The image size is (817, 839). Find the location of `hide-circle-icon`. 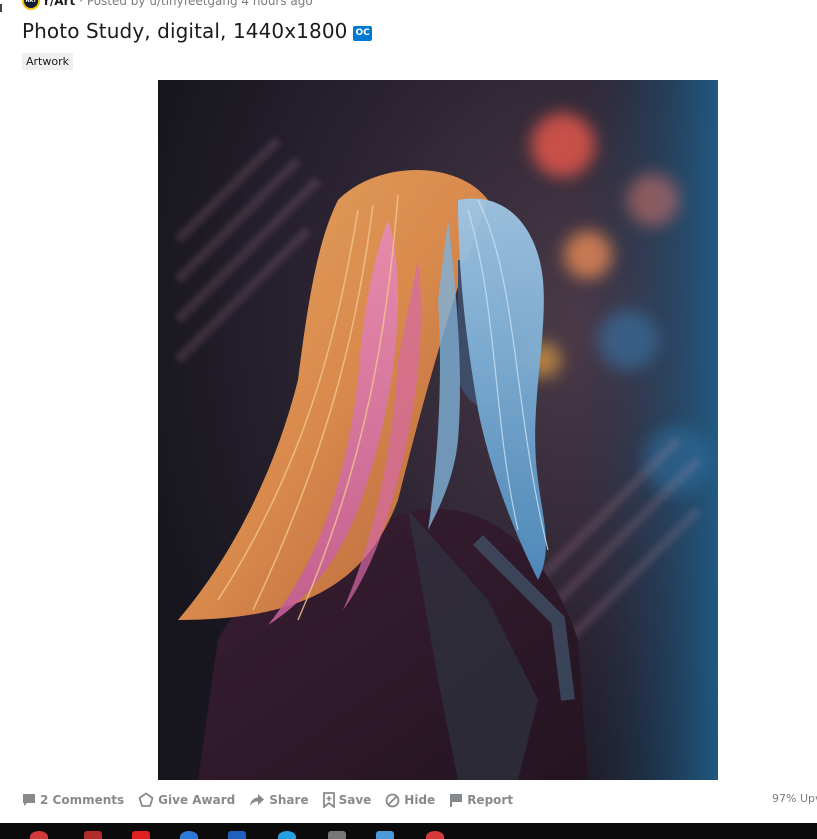

hide-circle-icon is located at coordinates (392, 800).